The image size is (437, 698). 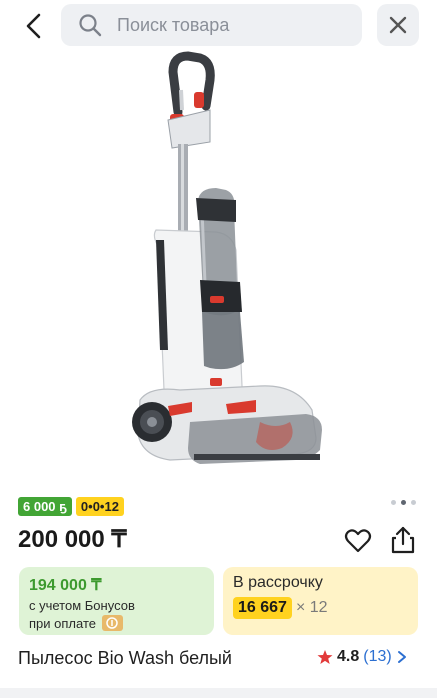 What do you see at coordinates (62, 623) in the screenshot?
I see `bonus-note-line2: при оплате` at bounding box center [62, 623].